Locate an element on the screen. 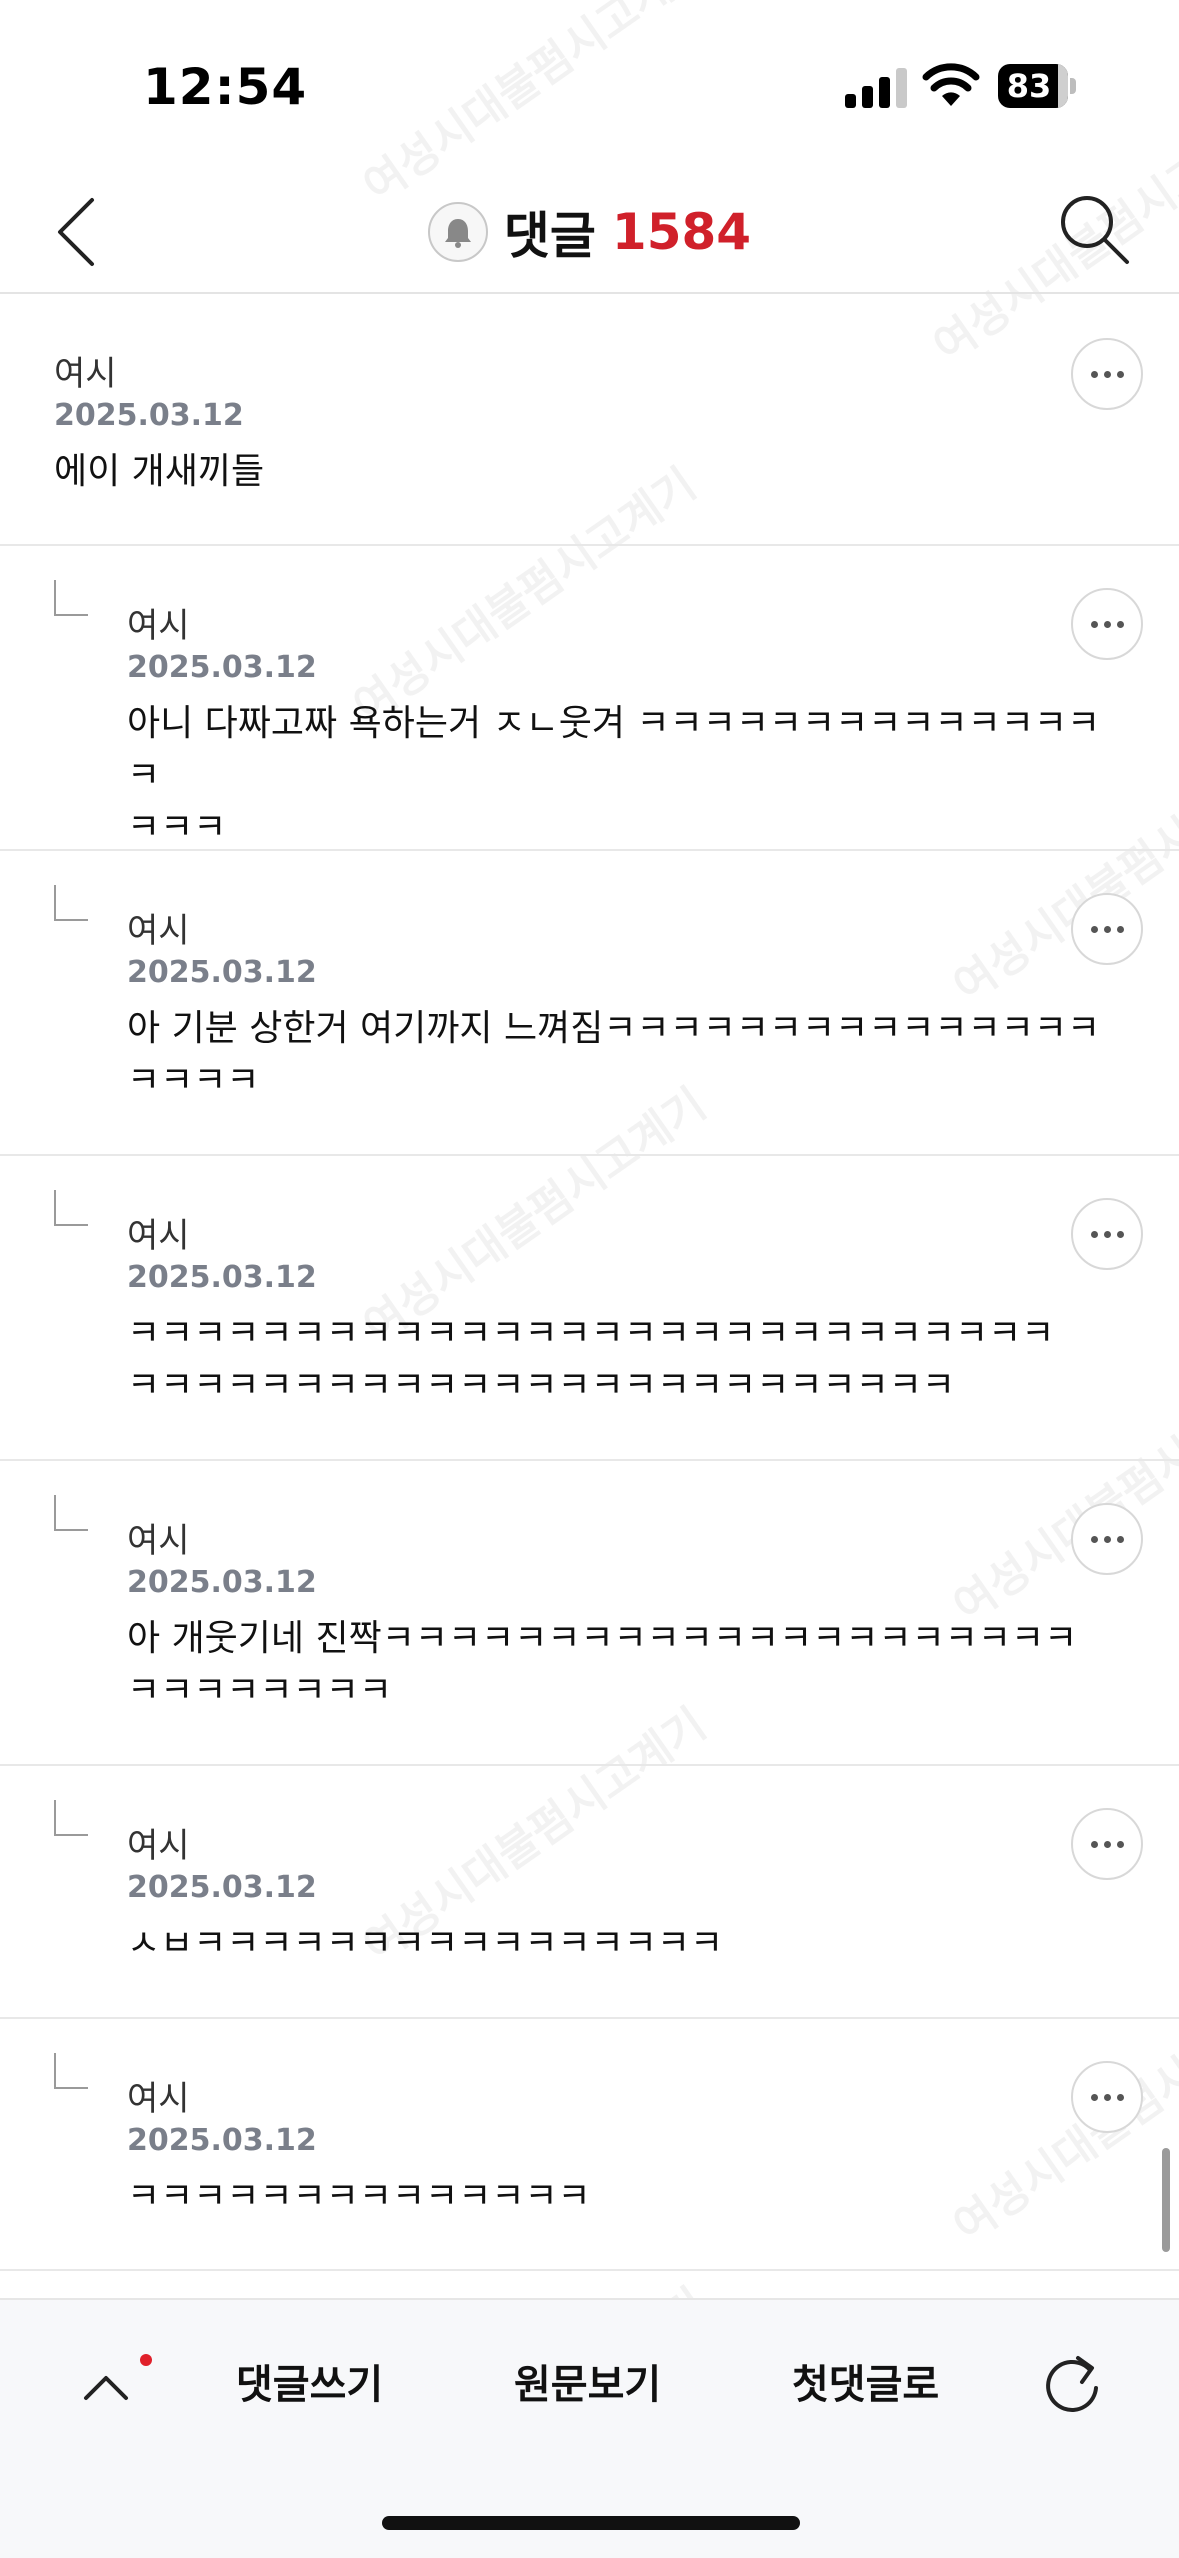  first-comment-button: 첫댓글로 is located at coordinates (865, 2381).